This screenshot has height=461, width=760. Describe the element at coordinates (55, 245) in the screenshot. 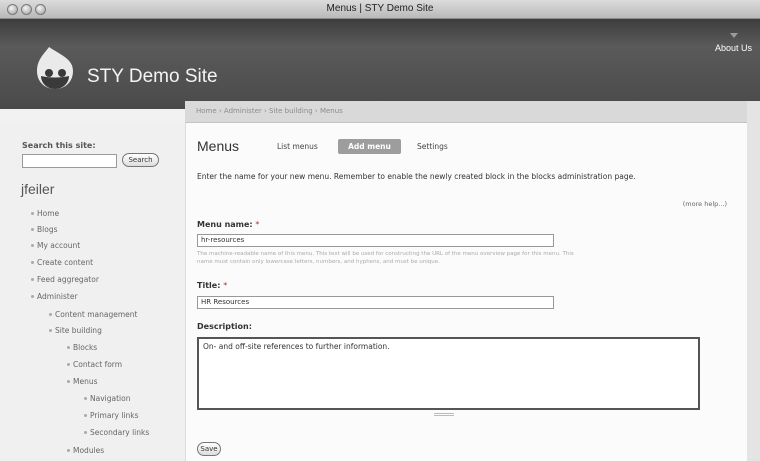

I see `nav-item-my-account: My account` at that location.